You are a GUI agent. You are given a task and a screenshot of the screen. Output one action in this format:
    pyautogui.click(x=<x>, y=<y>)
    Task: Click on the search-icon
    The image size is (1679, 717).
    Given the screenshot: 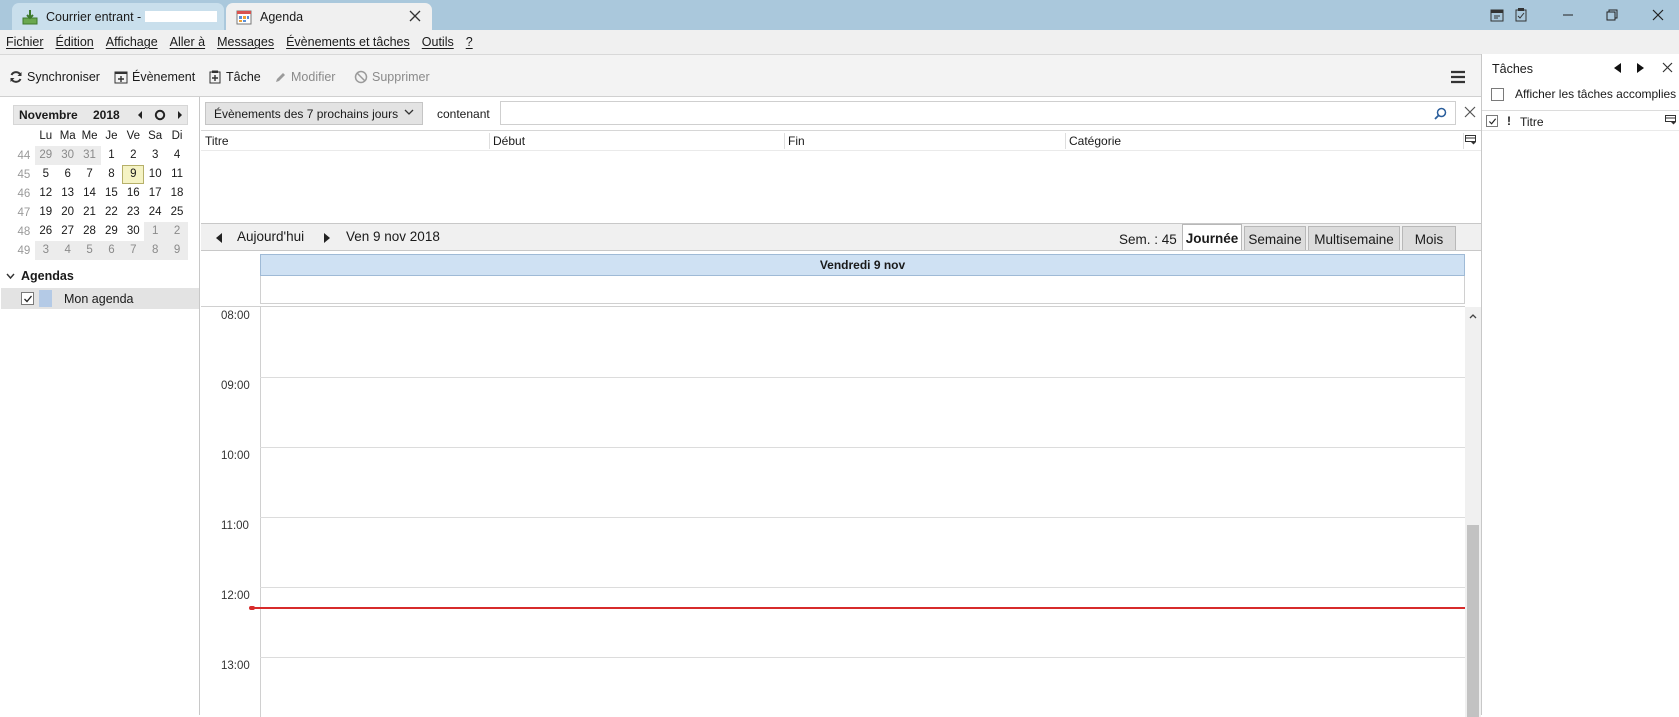 What is the action you would take?
    pyautogui.click(x=1440, y=113)
    